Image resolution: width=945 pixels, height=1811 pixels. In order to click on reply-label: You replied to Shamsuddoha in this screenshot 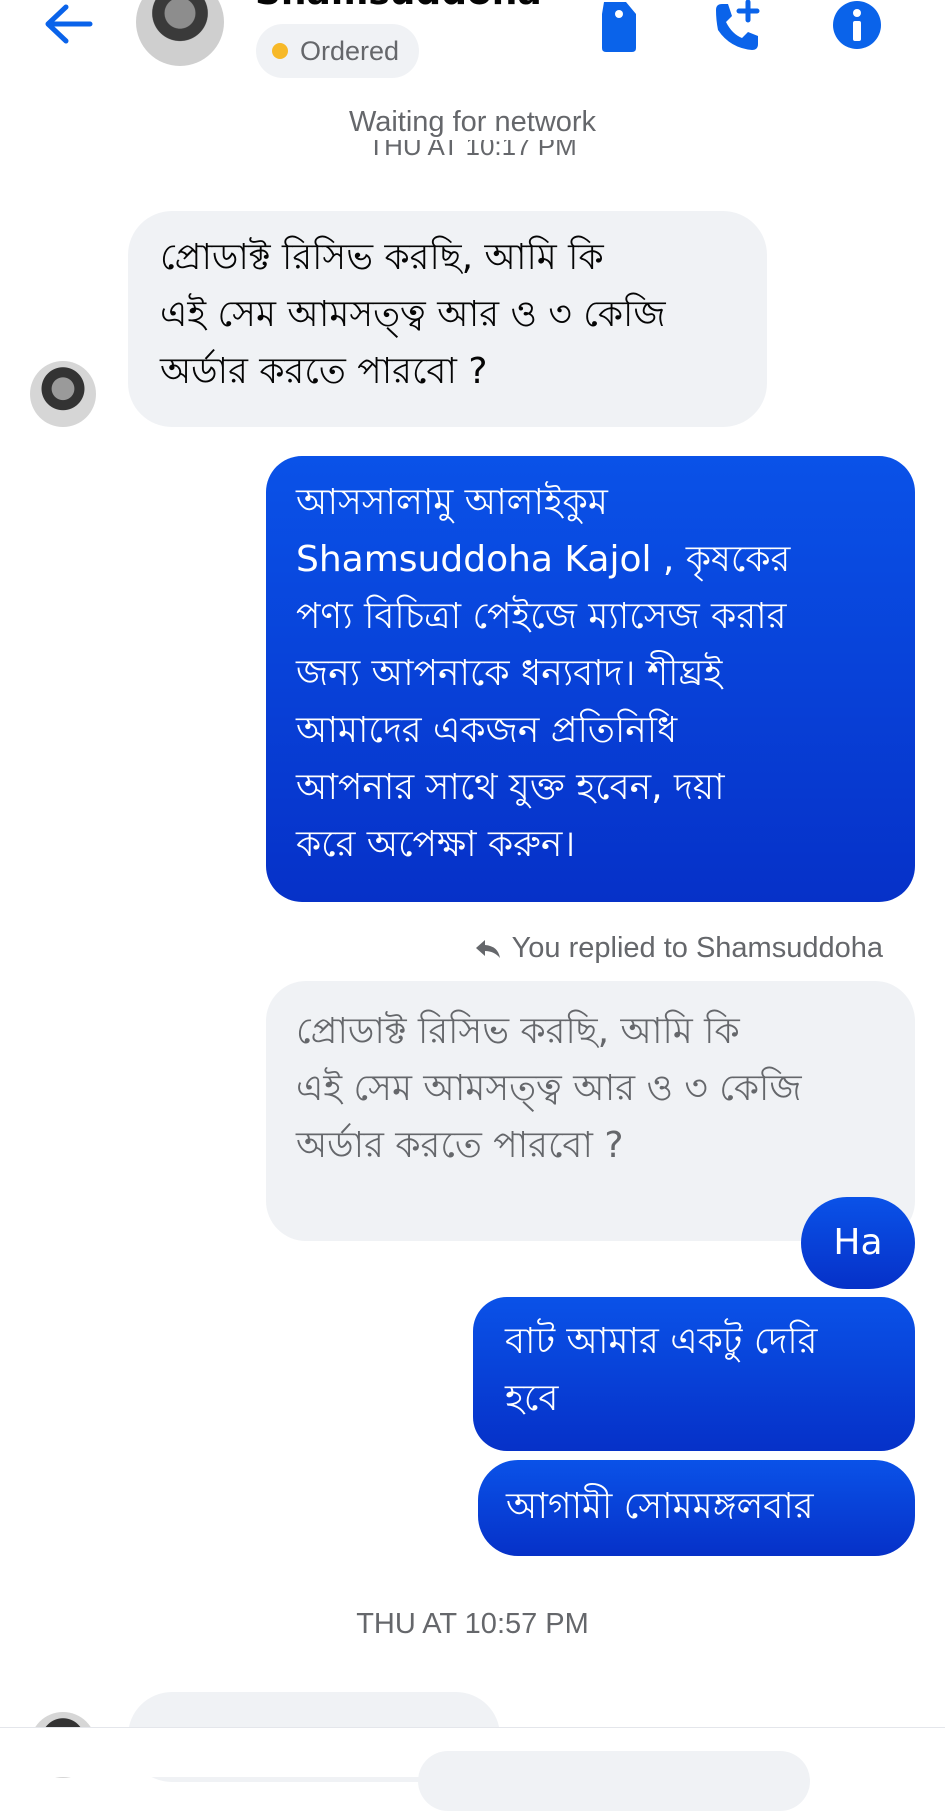, I will do `click(697, 948)`.